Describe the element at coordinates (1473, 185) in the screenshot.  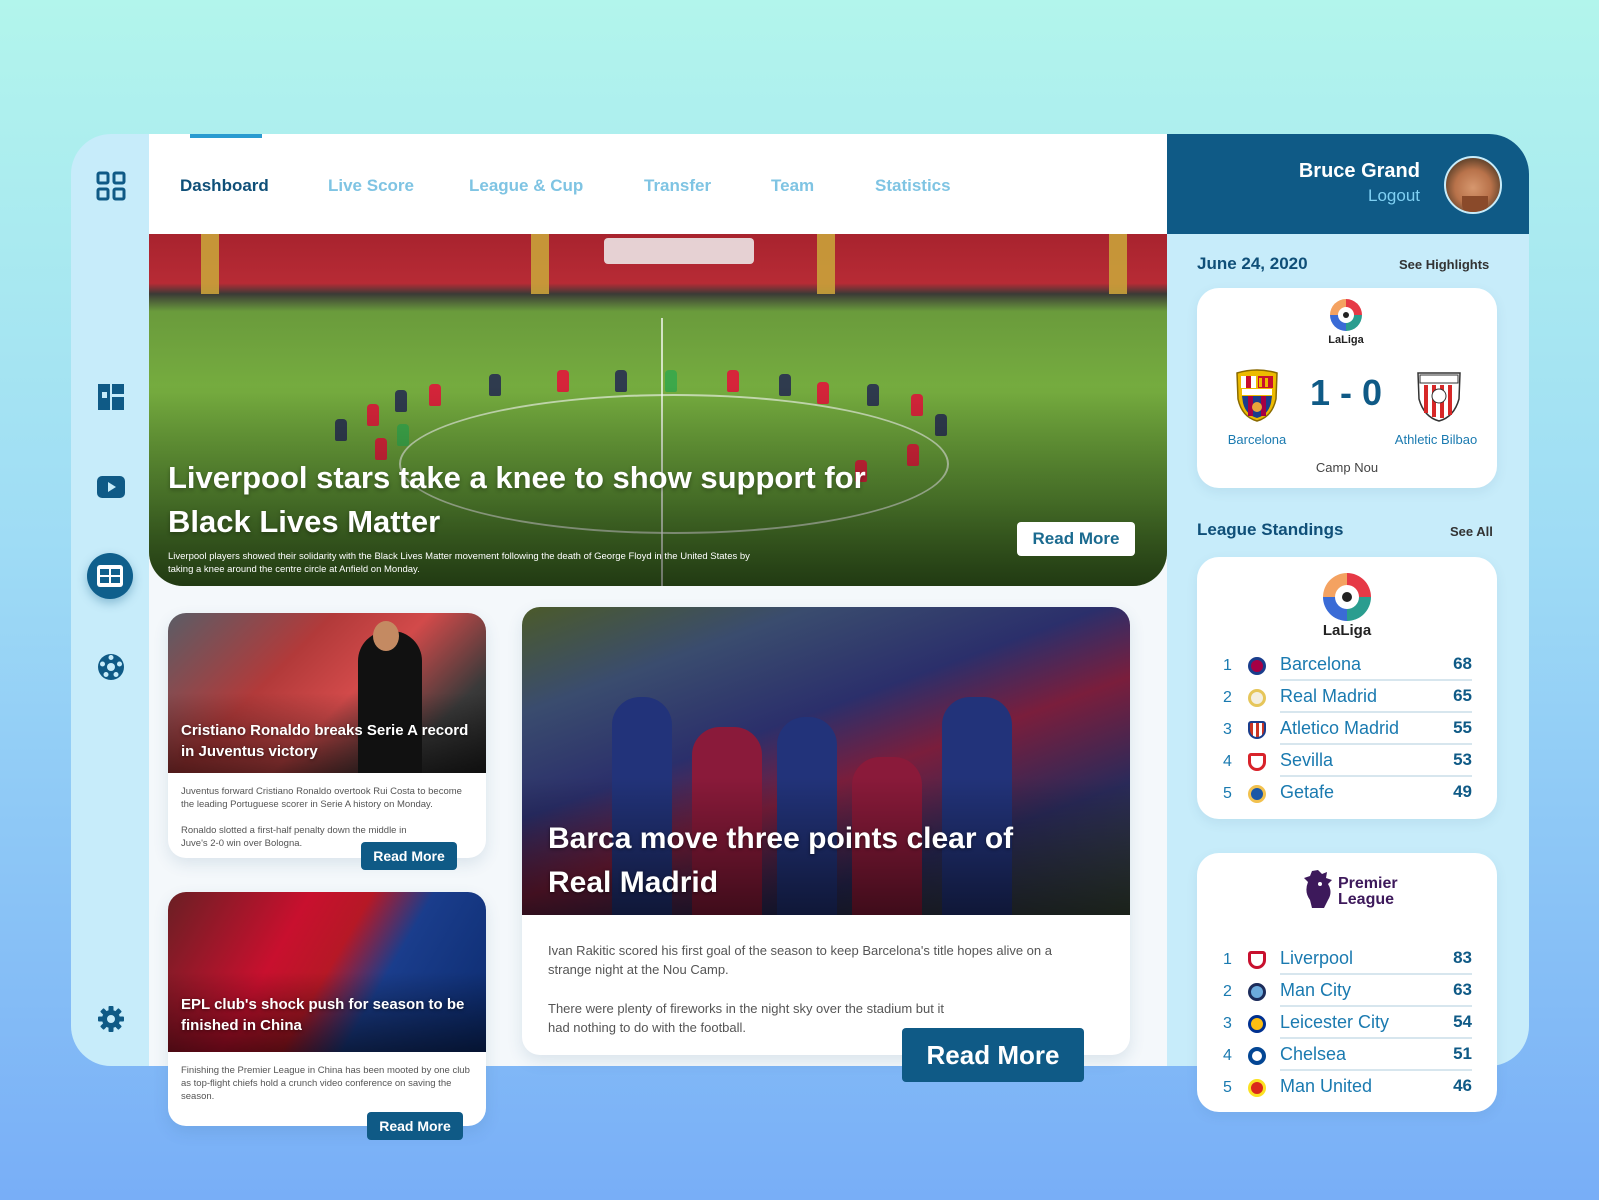
I see `avatar` at that location.